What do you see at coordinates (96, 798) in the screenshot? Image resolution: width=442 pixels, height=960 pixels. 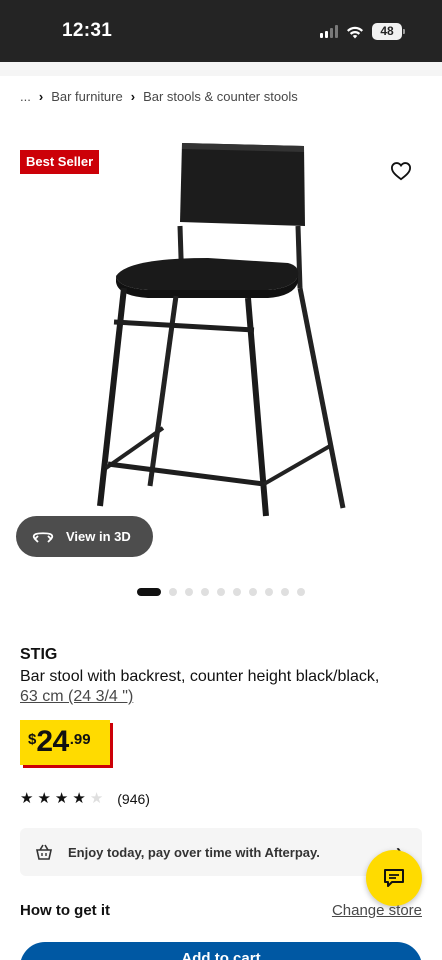 I see `star-empty-icon: ★` at bounding box center [96, 798].